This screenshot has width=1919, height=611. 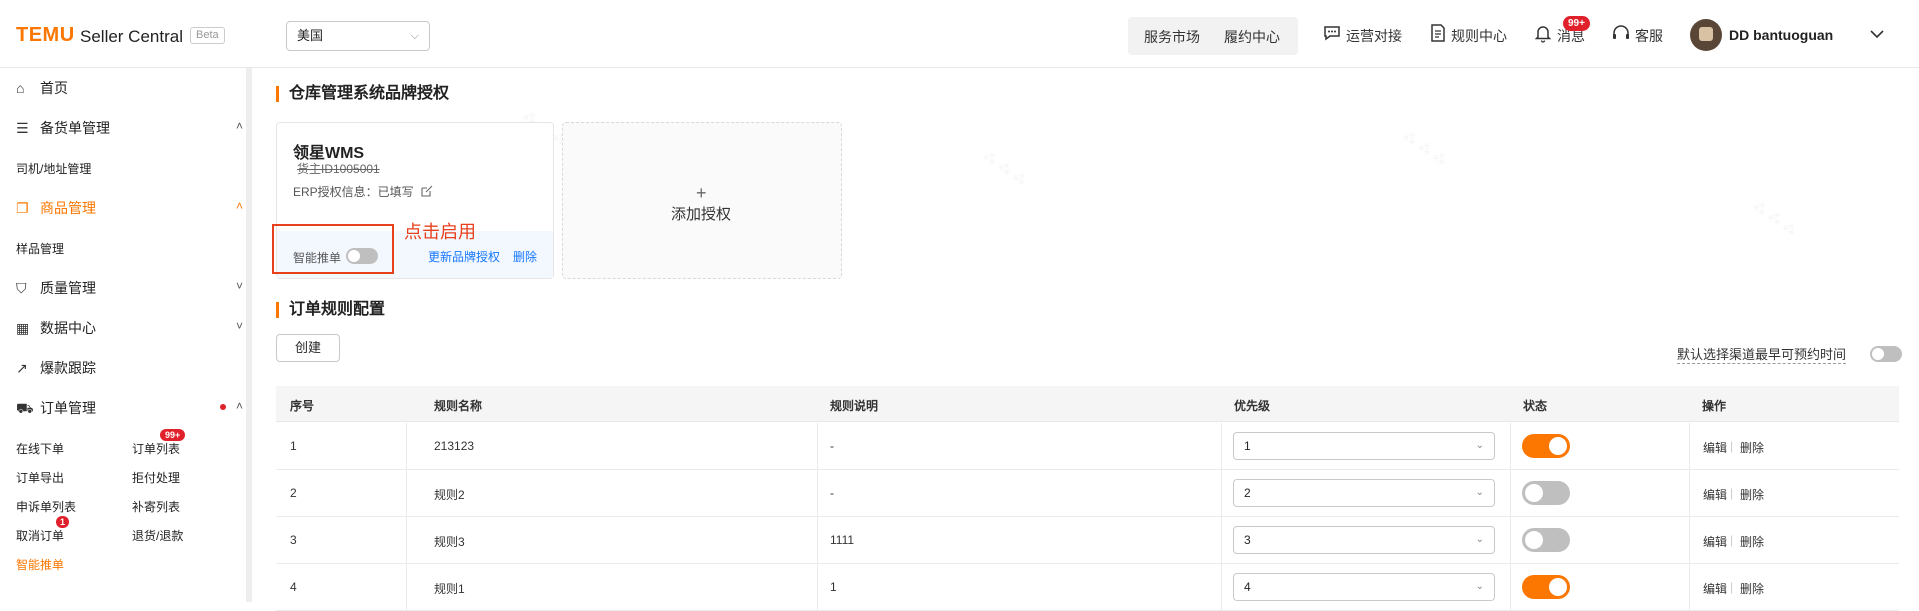 I want to click on cart-icon: ⛟, so click(x=25, y=408).